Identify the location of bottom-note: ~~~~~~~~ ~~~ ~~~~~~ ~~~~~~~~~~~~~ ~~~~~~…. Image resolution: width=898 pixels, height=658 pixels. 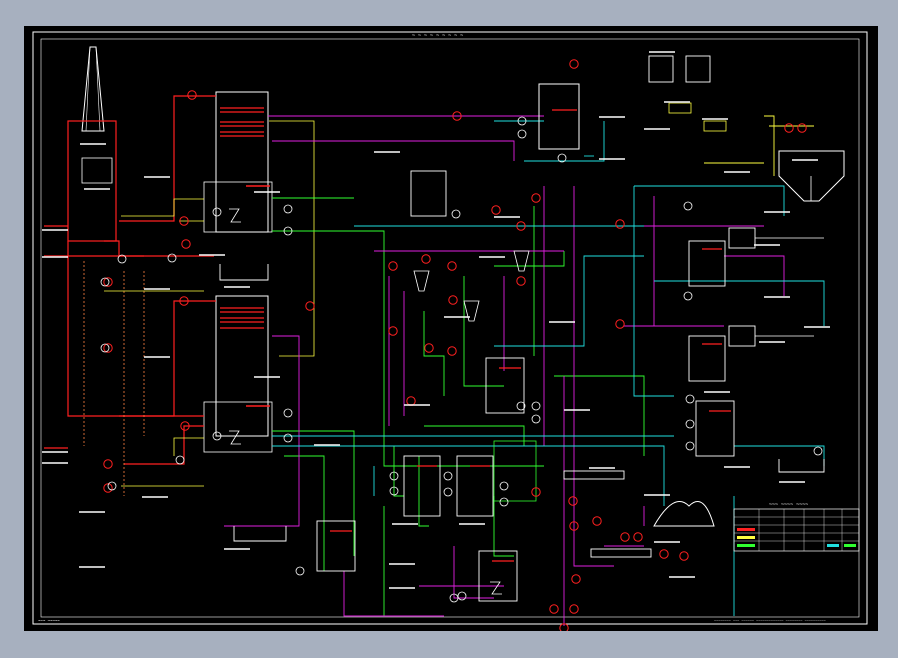
(770, 621).